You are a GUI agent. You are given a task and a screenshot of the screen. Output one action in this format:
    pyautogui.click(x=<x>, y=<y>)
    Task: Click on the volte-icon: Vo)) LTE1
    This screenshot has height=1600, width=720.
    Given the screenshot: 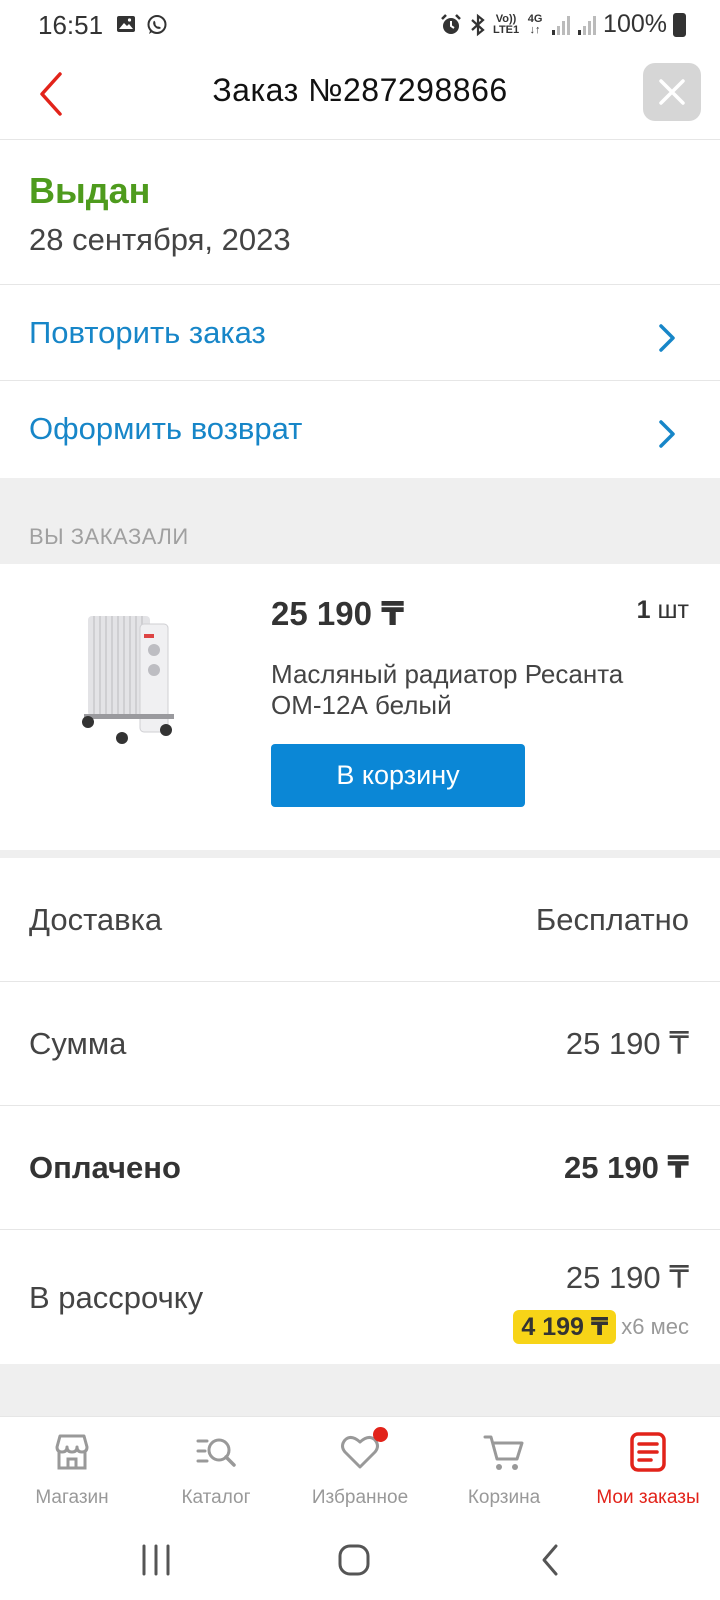 What is the action you would take?
    pyautogui.click(x=506, y=24)
    